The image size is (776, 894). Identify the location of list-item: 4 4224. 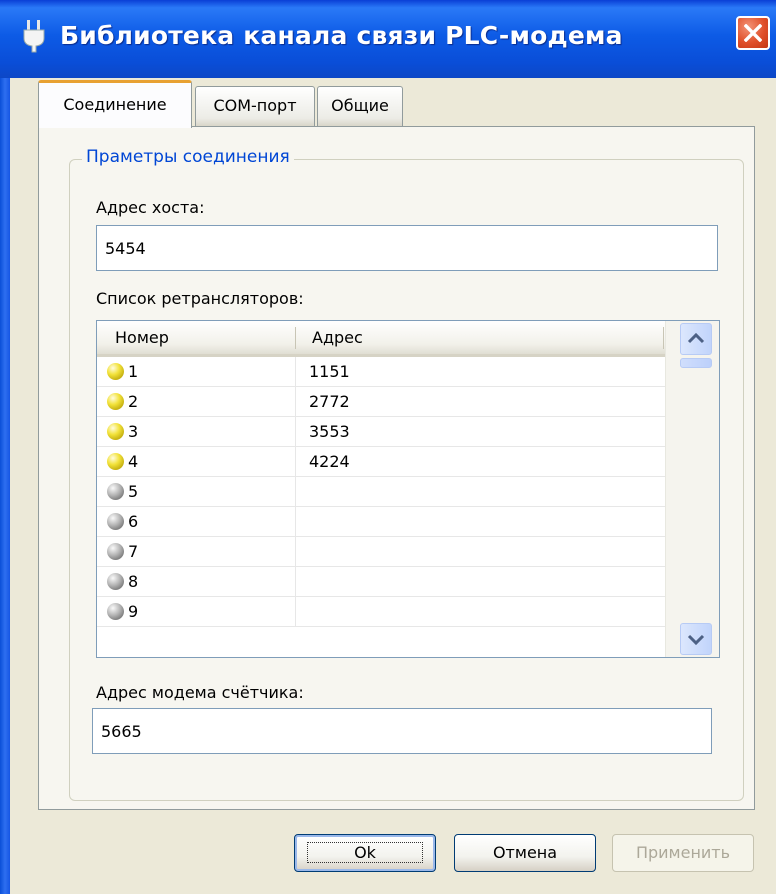
(381, 462).